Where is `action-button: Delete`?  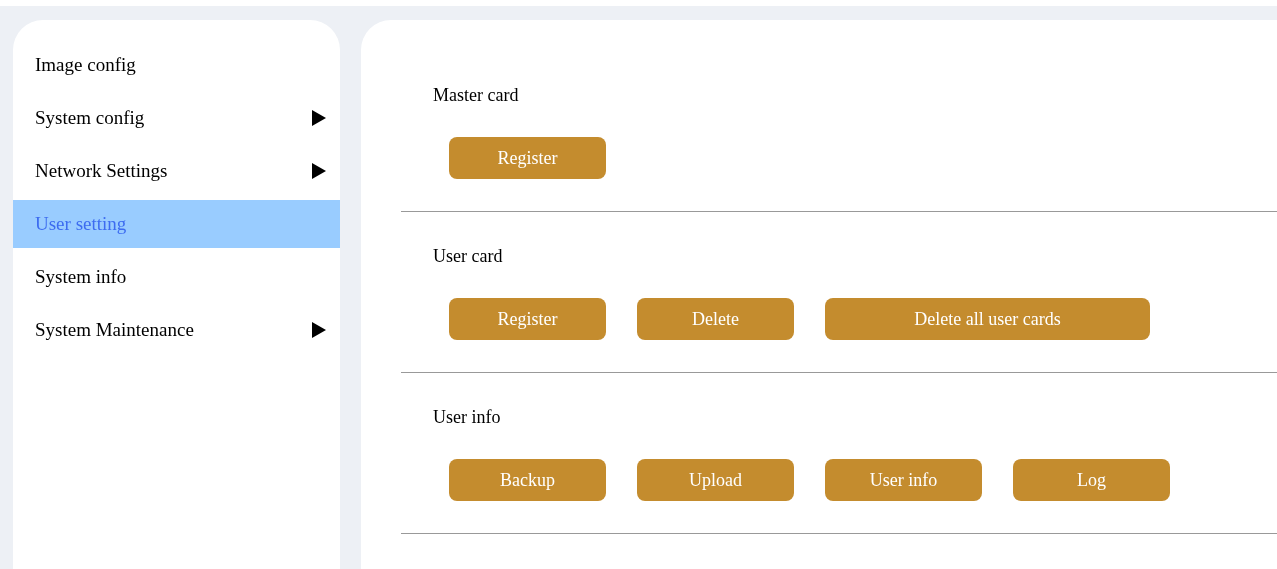
action-button: Delete is located at coordinates (715, 319).